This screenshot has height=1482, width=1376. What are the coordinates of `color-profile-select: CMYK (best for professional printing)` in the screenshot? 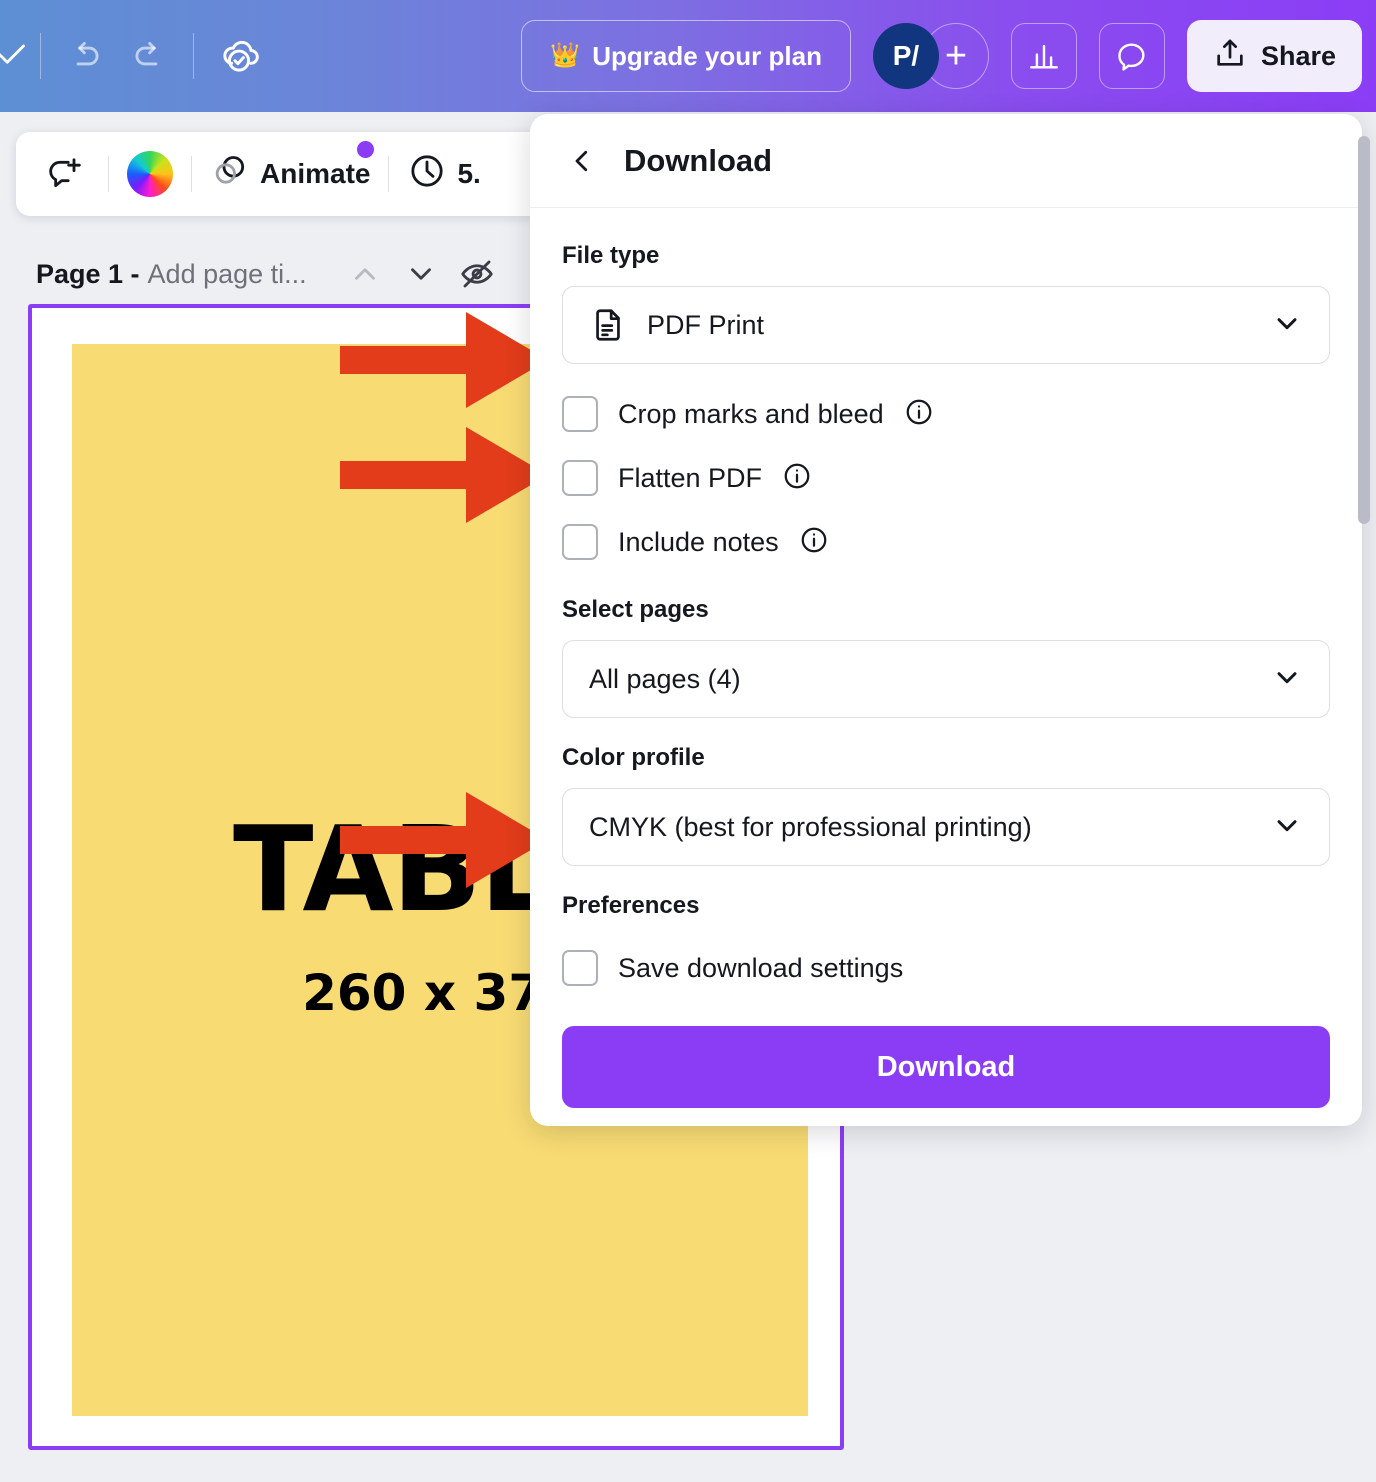 It's located at (946, 827).